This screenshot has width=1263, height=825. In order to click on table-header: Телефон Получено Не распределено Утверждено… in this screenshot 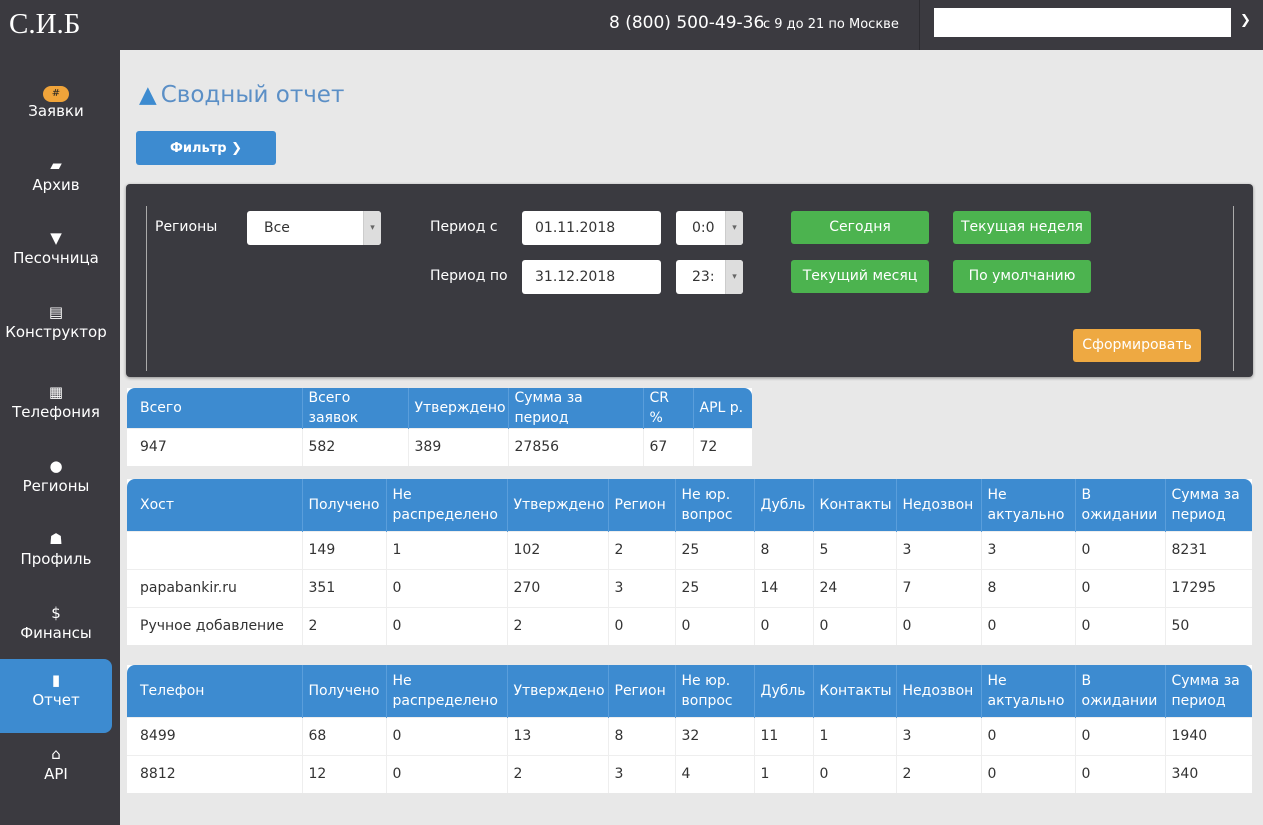, I will do `click(689, 691)`.